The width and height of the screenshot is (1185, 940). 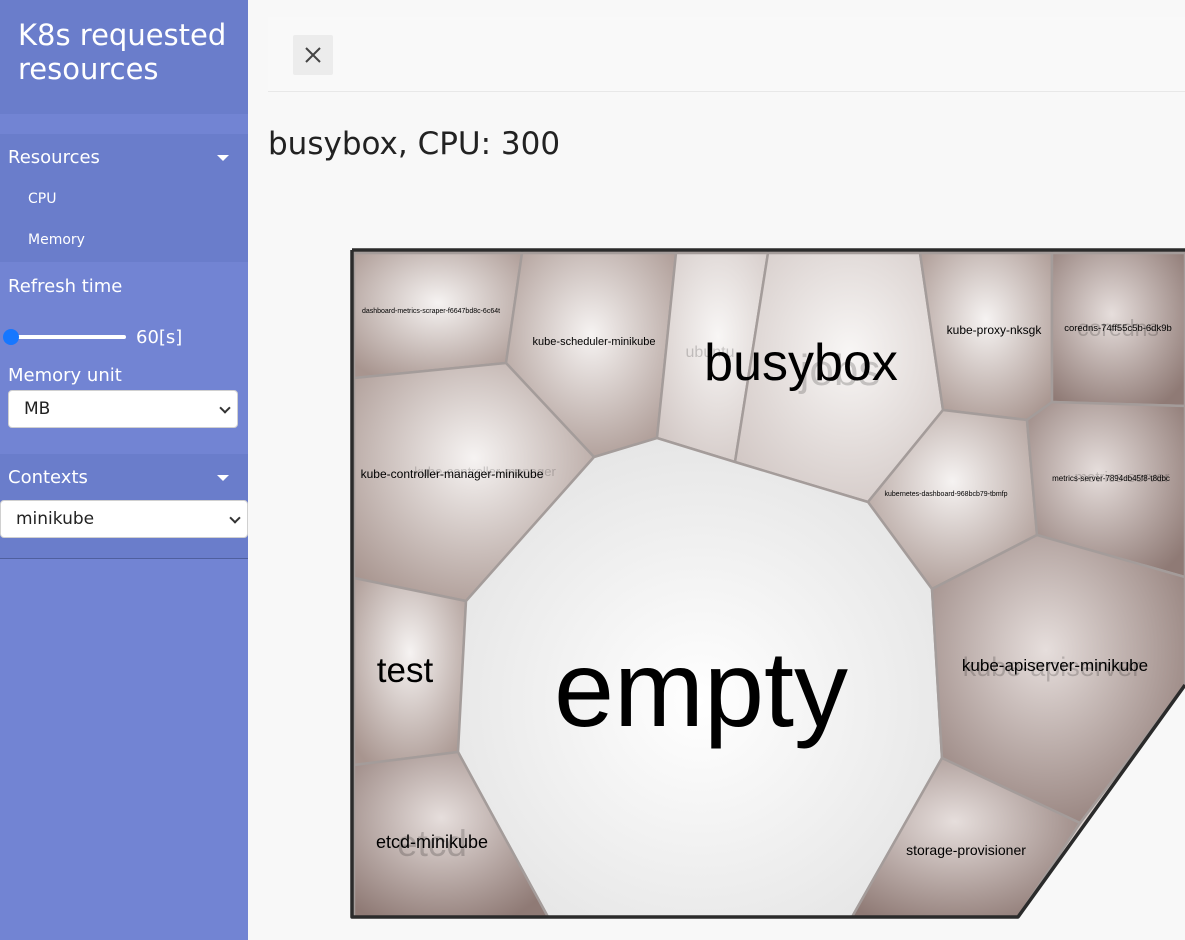 What do you see at coordinates (56, 240) in the screenshot?
I see `nav-item-memory: Memory` at bounding box center [56, 240].